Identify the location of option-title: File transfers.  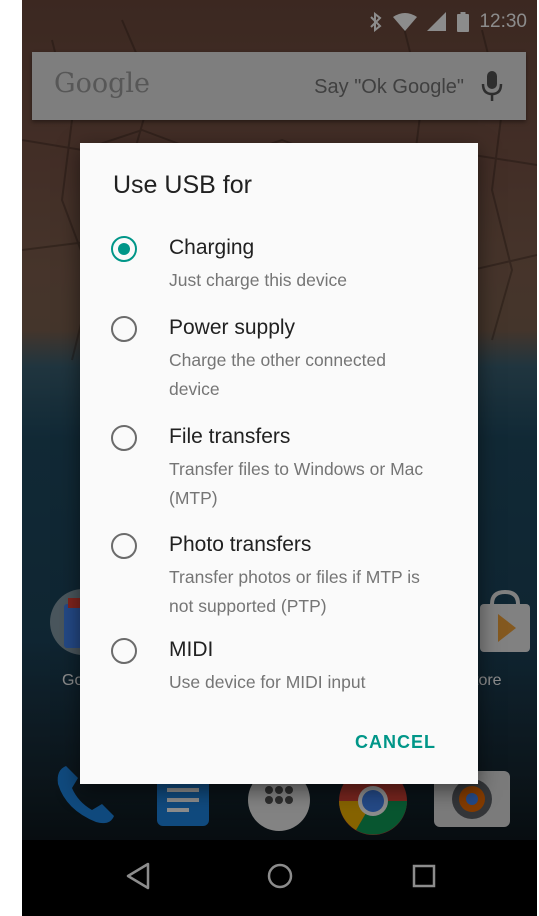
(230, 436).